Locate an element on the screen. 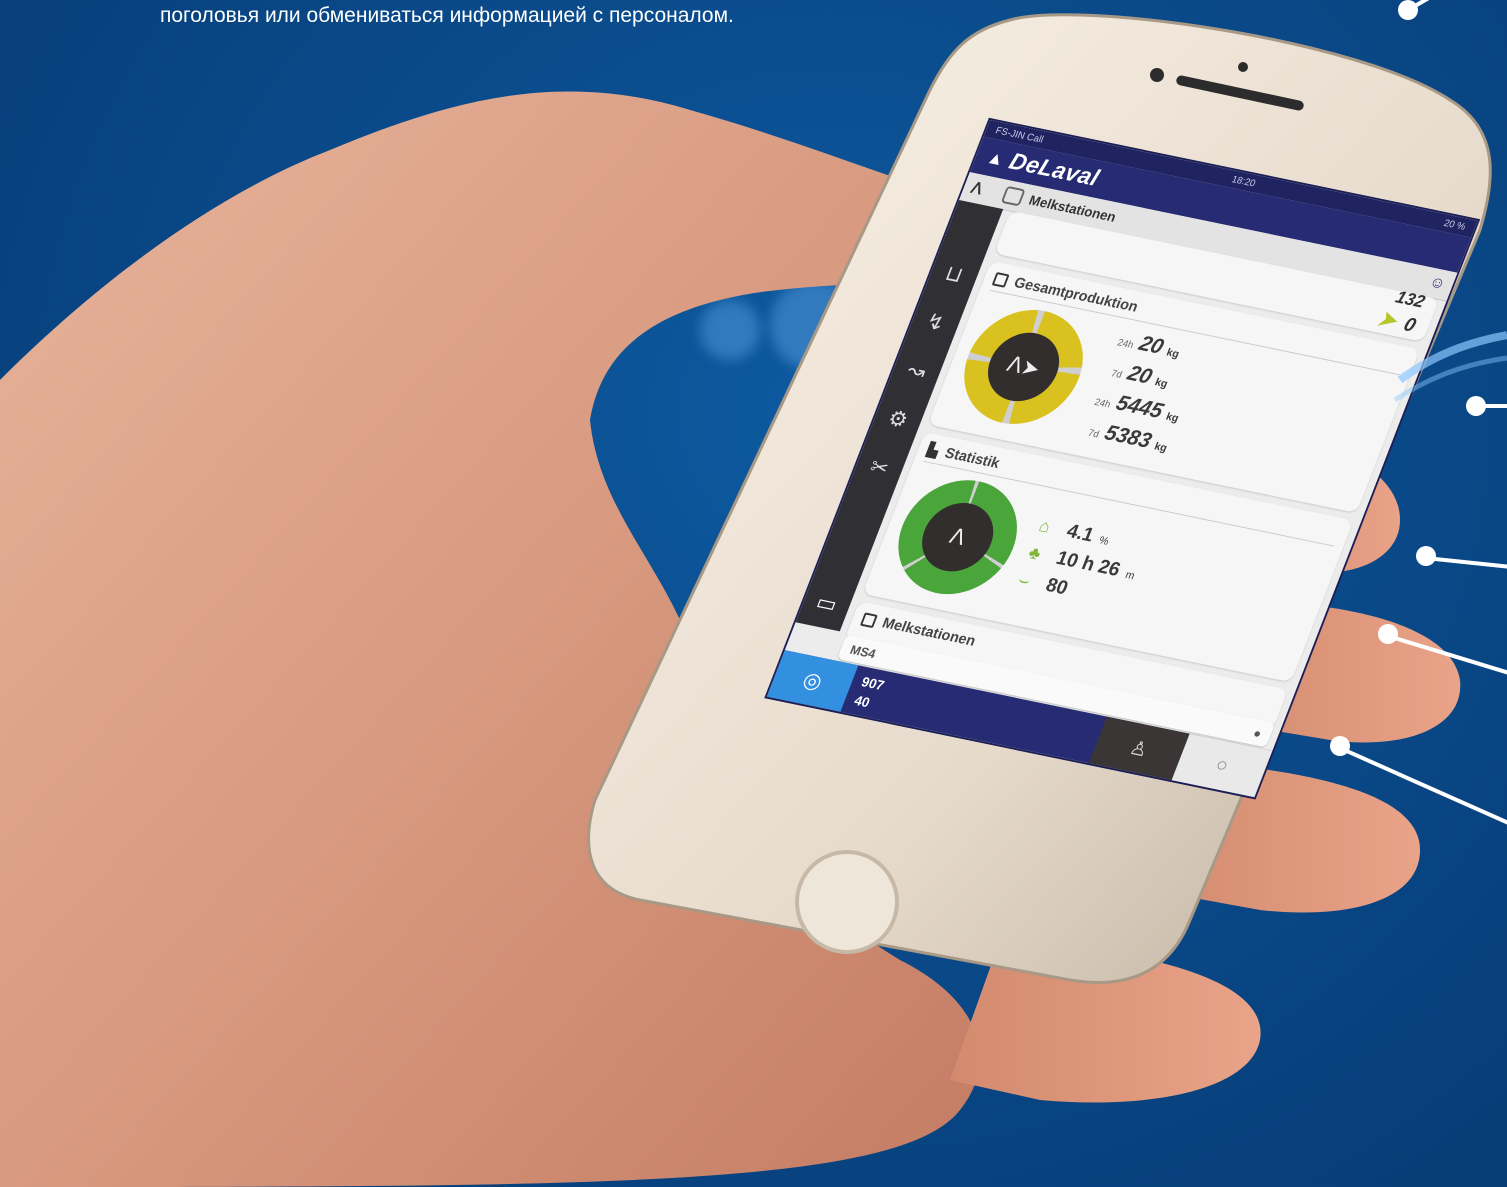  gear-icon: ⚙ is located at coordinates (898, 420).